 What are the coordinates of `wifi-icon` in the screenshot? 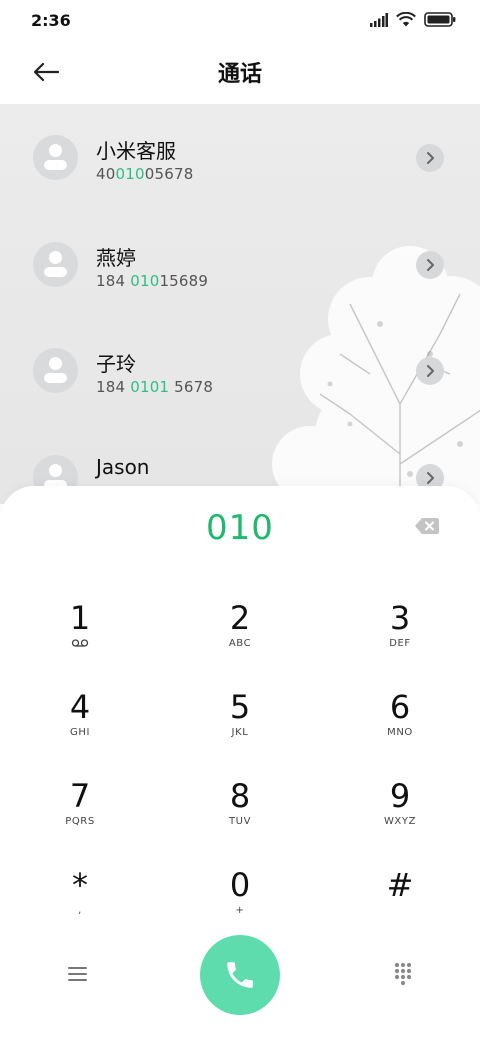 It's located at (406, 19).